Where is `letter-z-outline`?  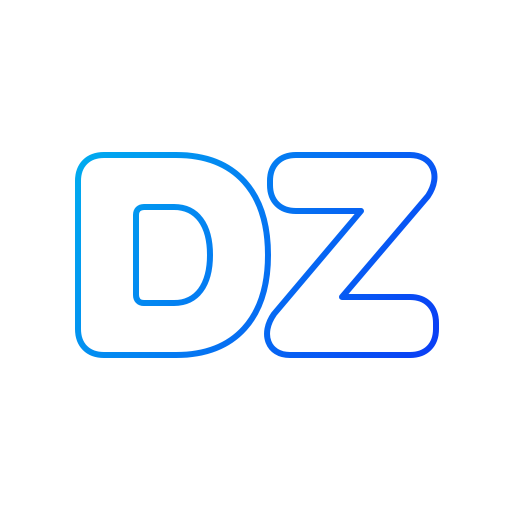 letter-z-outline is located at coordinates (351, 255).